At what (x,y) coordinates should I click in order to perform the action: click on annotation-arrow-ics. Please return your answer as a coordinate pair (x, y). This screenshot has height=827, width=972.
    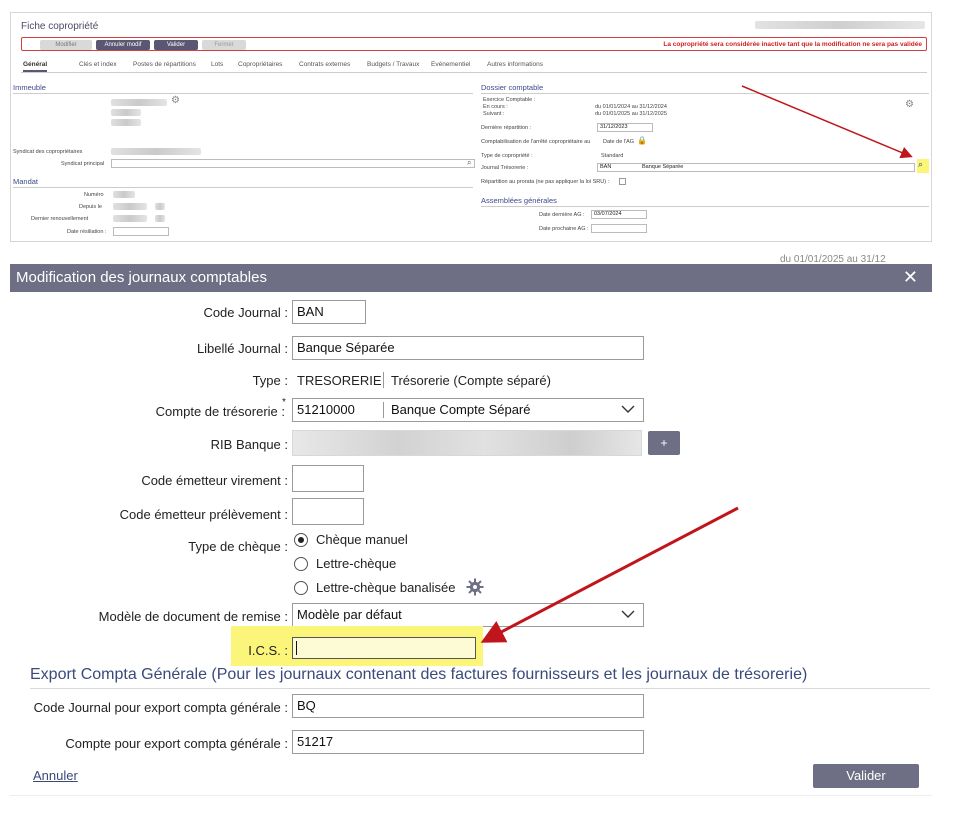
    Looking at the image, I should click on (609, 574).